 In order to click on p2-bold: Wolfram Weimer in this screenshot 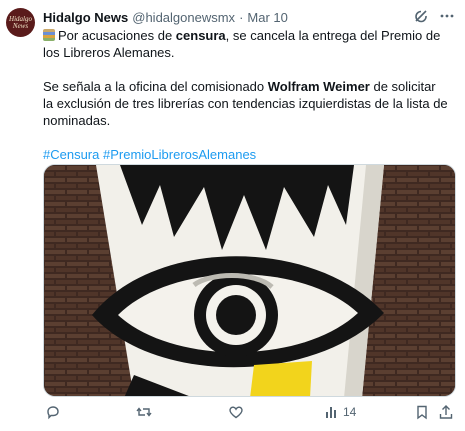, I will do `click(318, 86)`.